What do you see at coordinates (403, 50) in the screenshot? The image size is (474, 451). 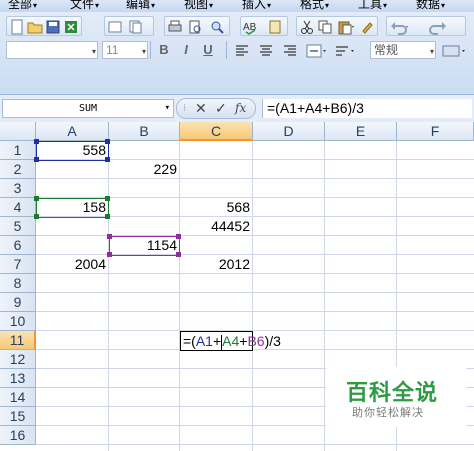 I see `number-format-combo: 常规 ▾` at bounding box center [403, 50].